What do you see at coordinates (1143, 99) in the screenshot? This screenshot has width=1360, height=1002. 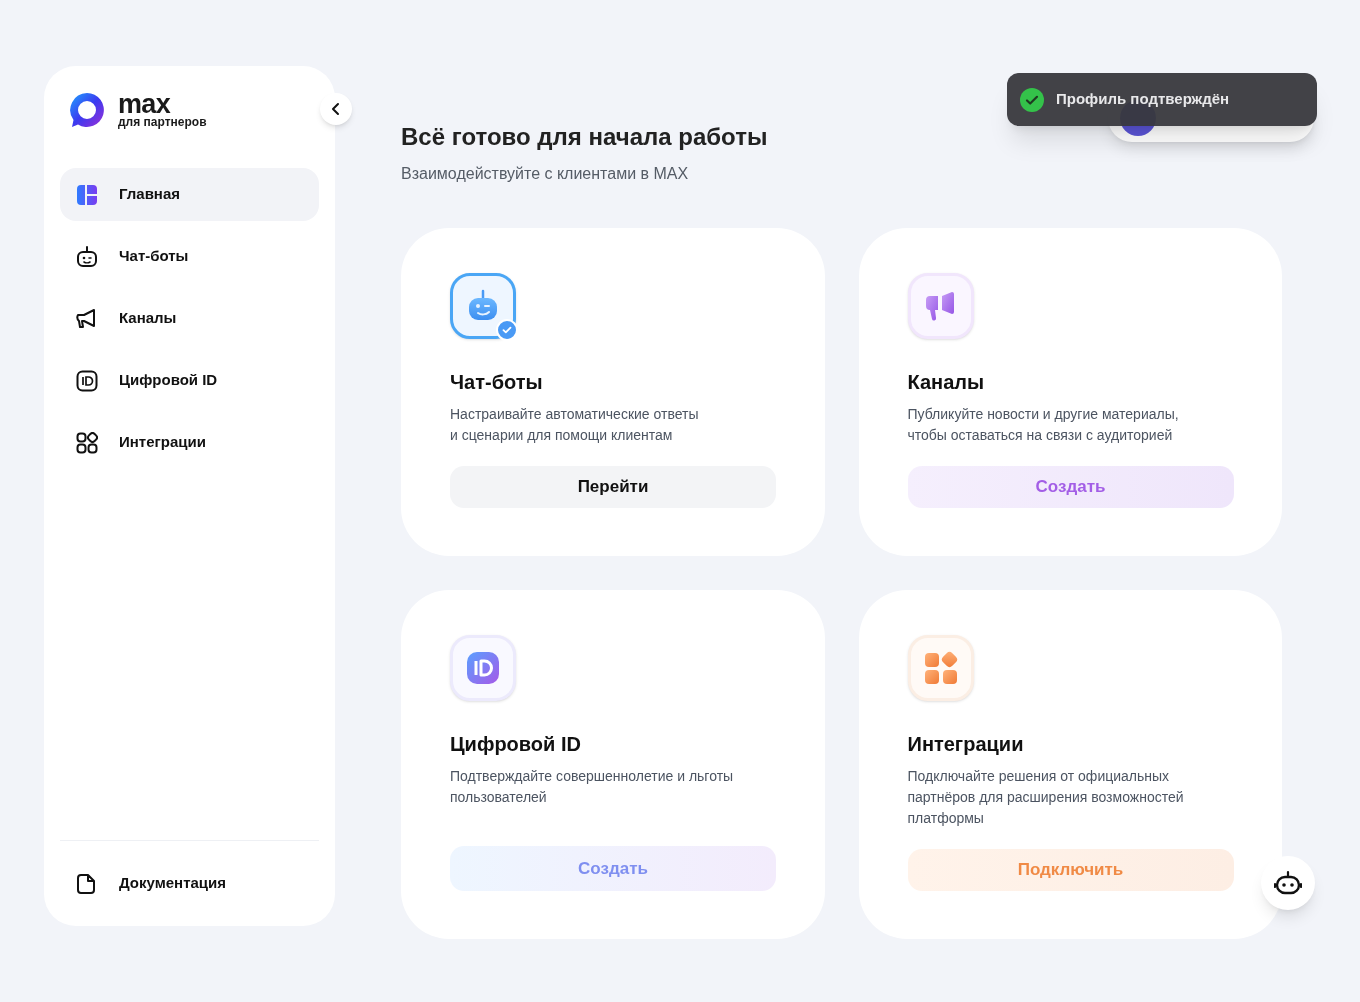 I see `toast-message: Профиль подтверждён` at bounding box center [1143, 99].